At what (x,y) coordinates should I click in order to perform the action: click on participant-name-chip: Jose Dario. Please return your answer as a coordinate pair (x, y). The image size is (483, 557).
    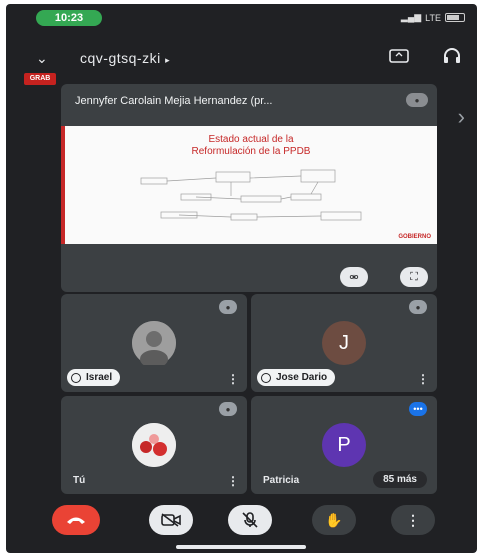
    Looking at the image, I should click on (296, 377).